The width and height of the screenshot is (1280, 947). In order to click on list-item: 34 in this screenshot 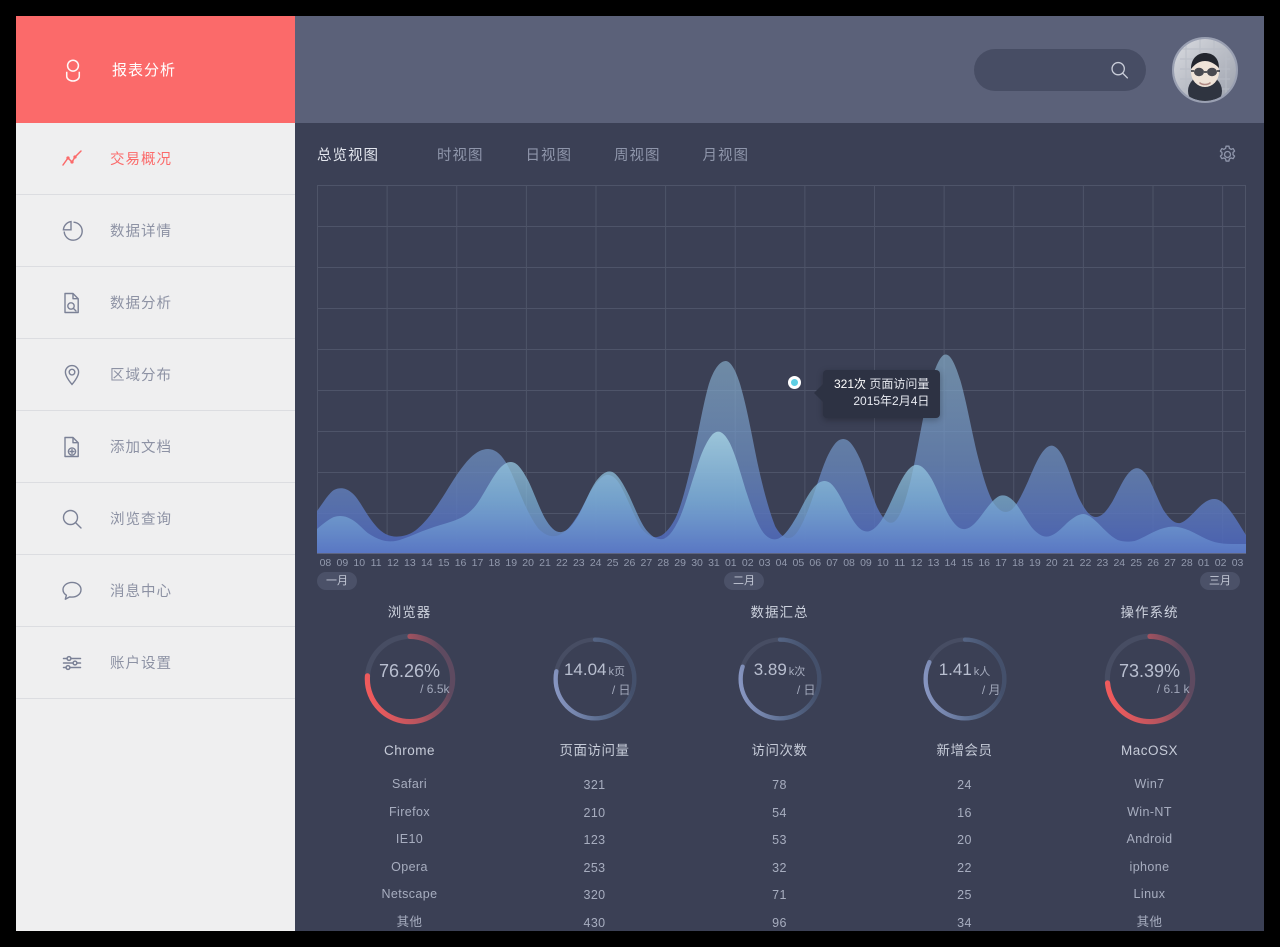, I will do `click(964, 921)`.